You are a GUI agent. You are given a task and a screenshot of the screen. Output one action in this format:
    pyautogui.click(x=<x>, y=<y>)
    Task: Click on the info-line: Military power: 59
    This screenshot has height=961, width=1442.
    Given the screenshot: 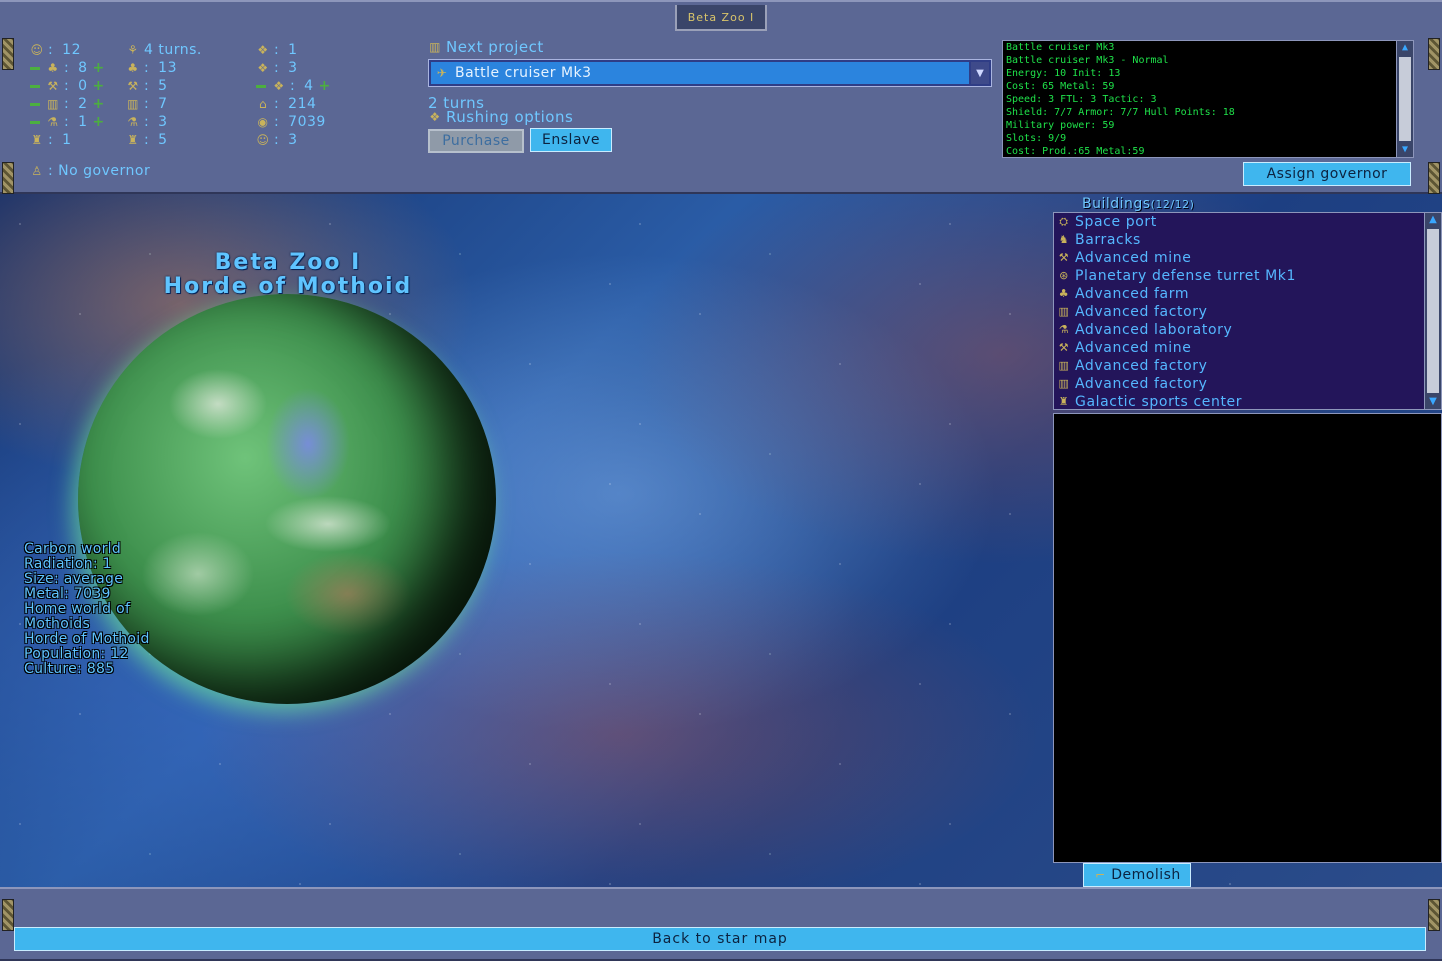 What is the action you would take?
    pyautogui.click(x=1060, y=125)
    